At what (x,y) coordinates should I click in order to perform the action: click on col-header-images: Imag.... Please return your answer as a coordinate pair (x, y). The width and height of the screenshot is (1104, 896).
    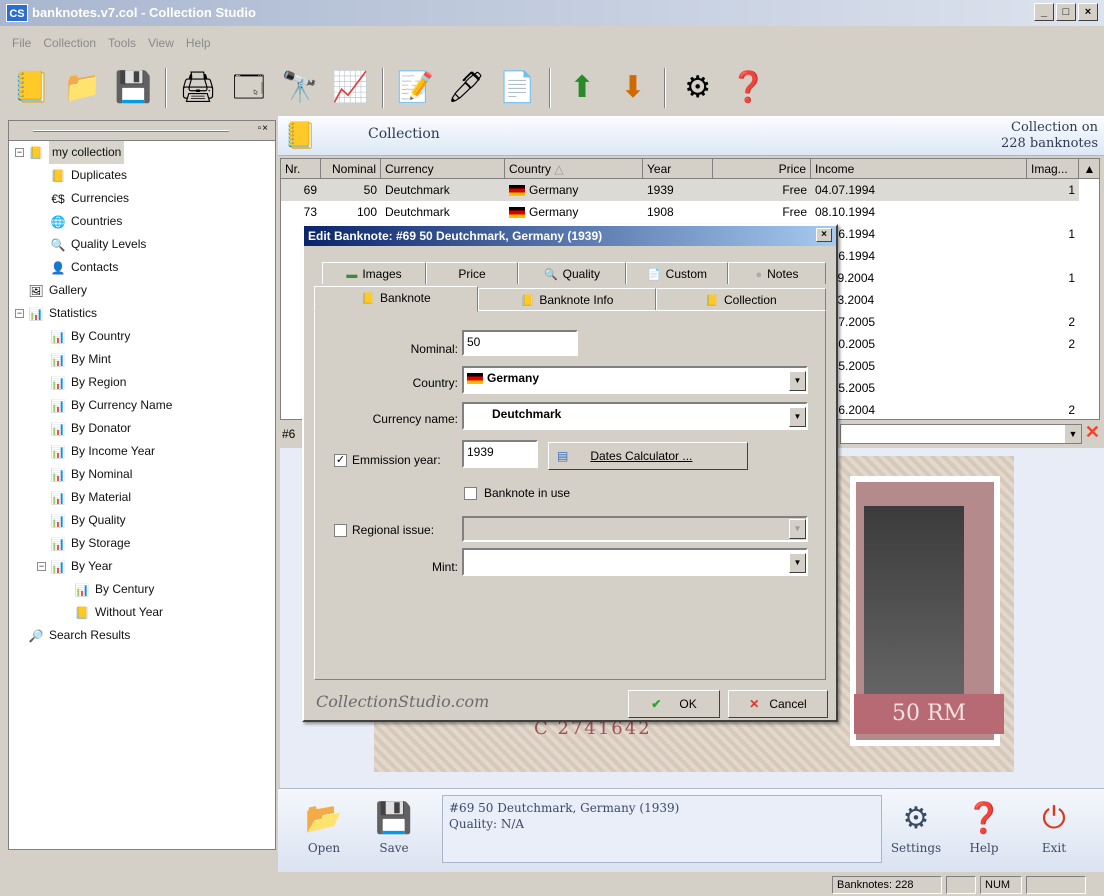
    Looking at the image, I should click on (1053, 169).